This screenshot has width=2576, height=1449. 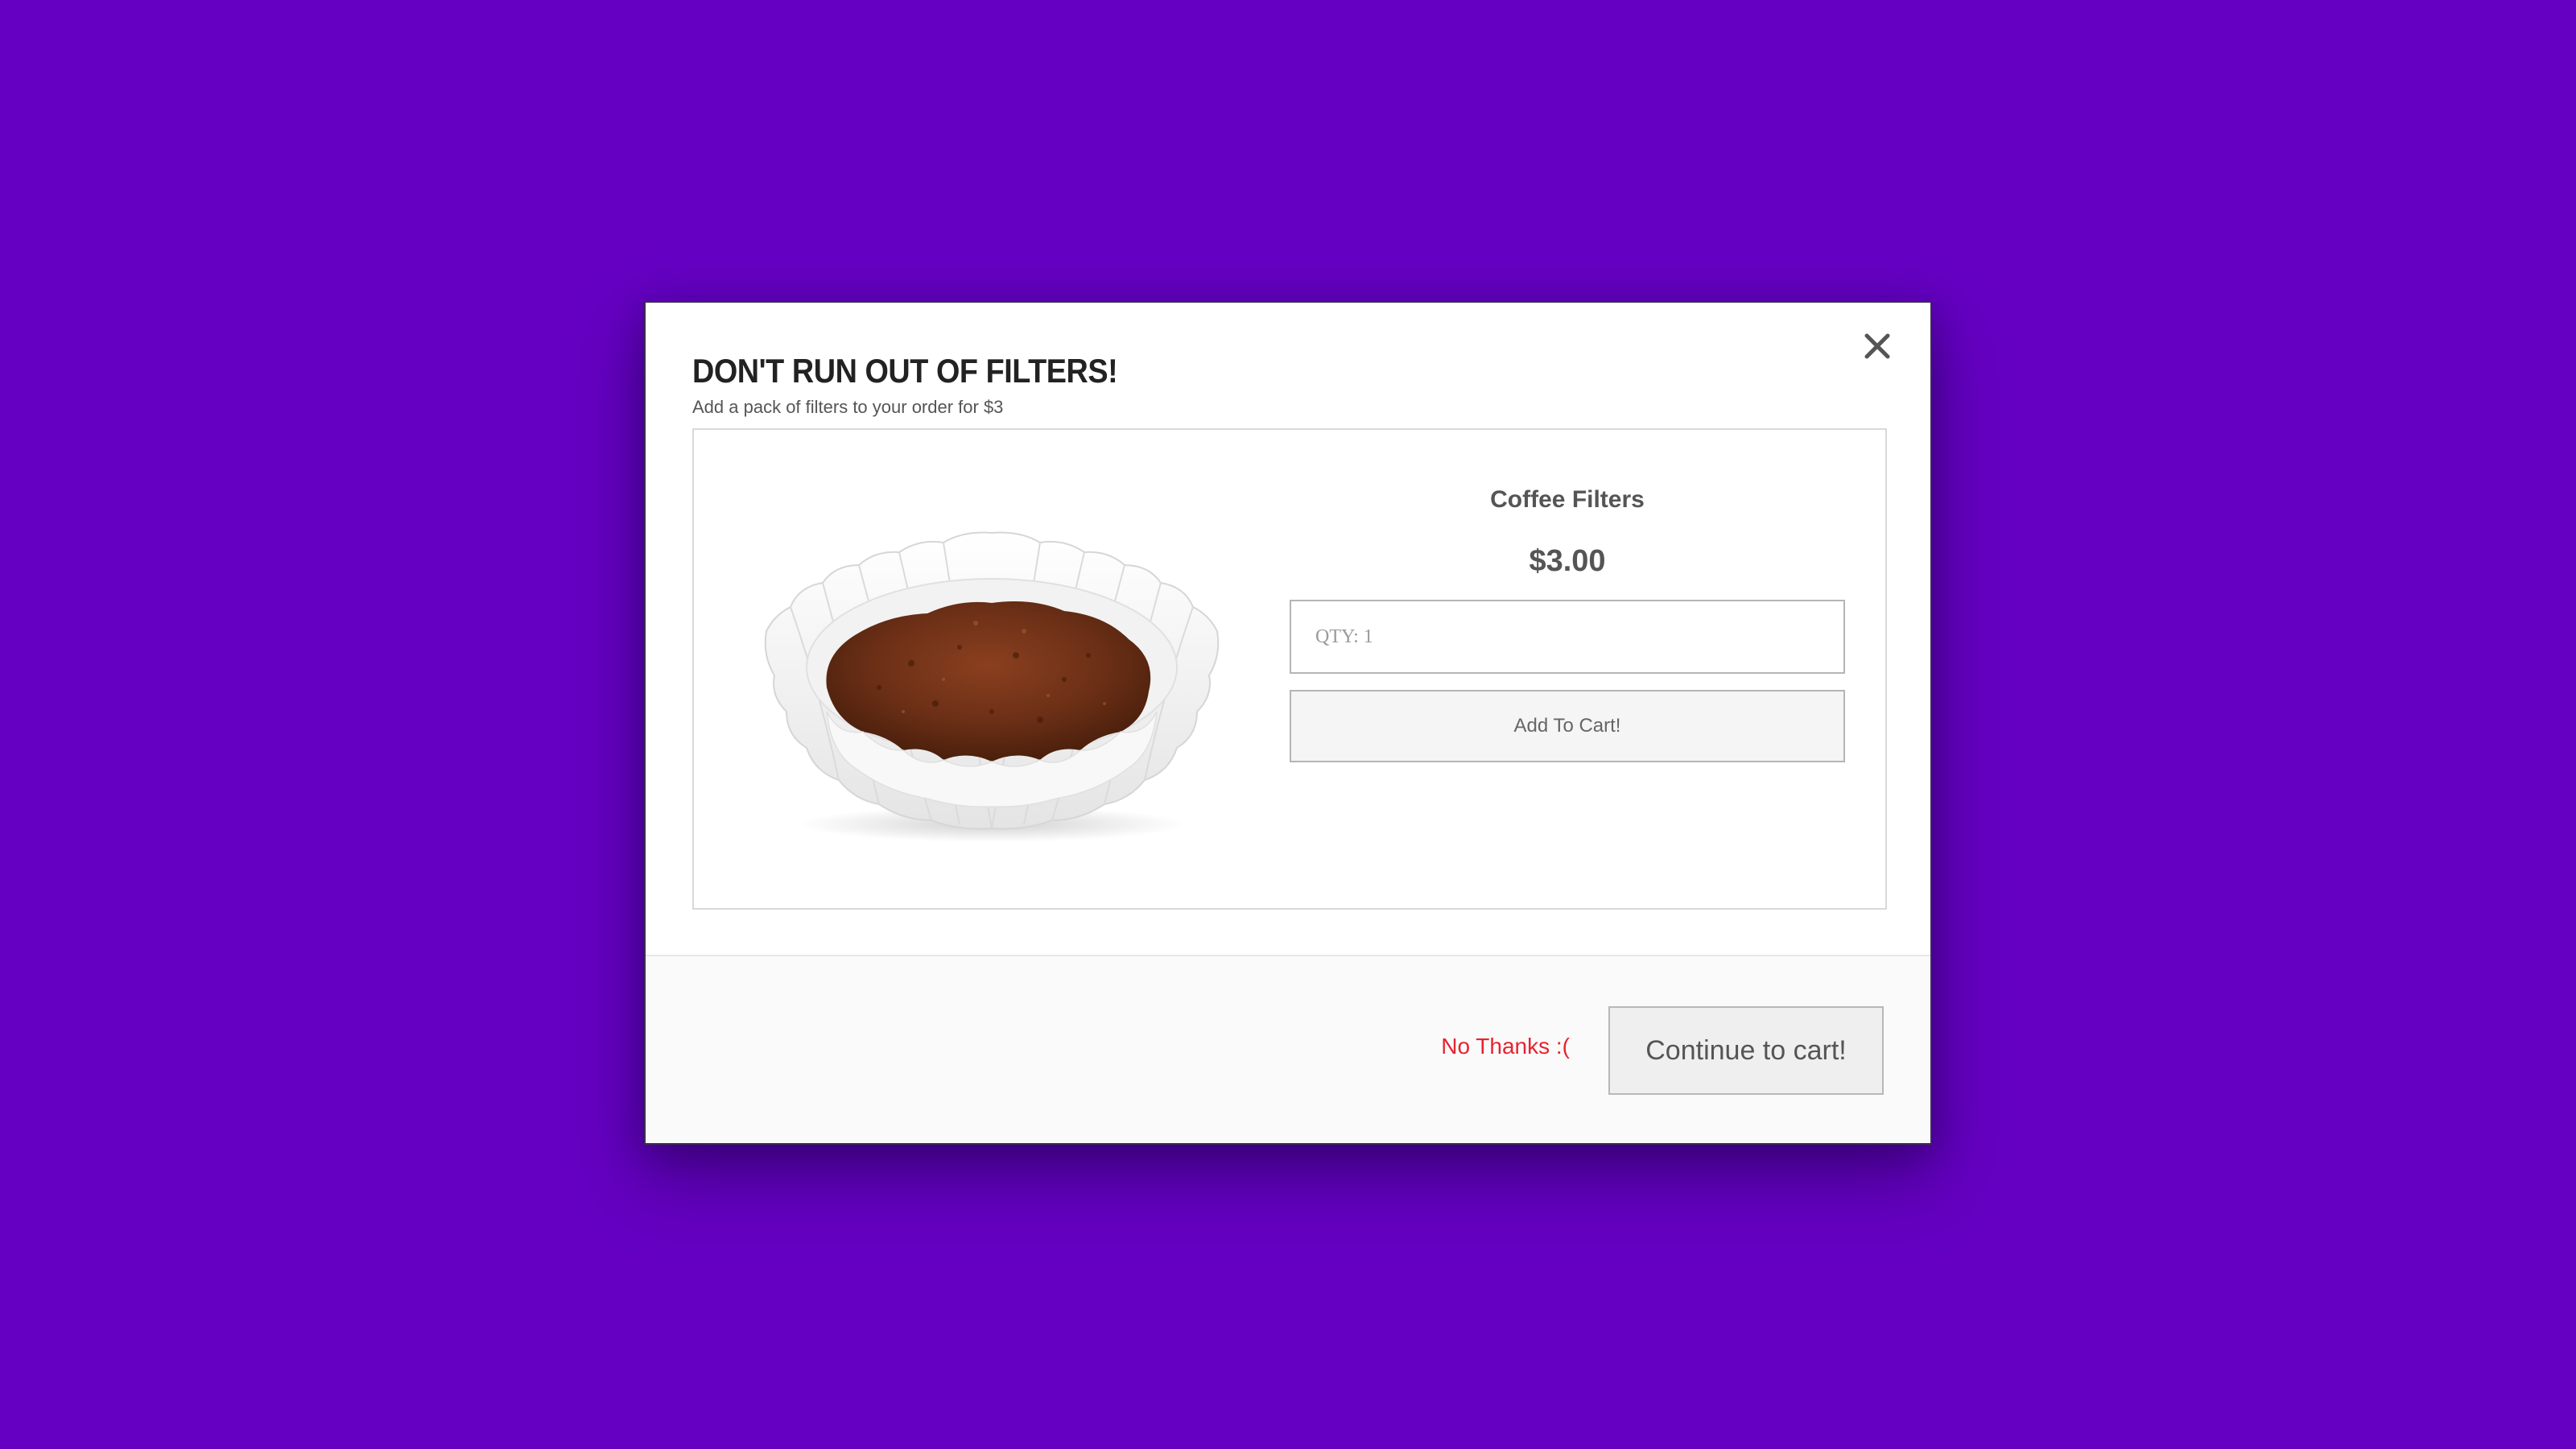 What do you see at coordinates (1567, 561) in the screenshot?
I see `product-price: $3.00` at bounding box center [1567, 561].